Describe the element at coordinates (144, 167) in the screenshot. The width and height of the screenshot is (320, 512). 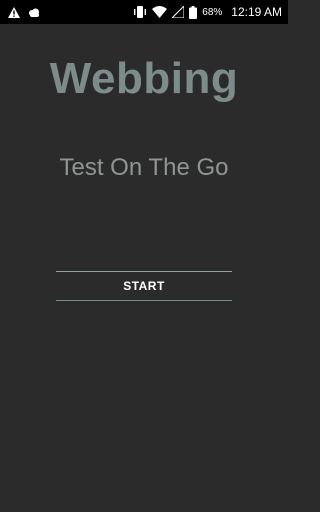
I see `app-subtitle: Test On The Go` at that location.